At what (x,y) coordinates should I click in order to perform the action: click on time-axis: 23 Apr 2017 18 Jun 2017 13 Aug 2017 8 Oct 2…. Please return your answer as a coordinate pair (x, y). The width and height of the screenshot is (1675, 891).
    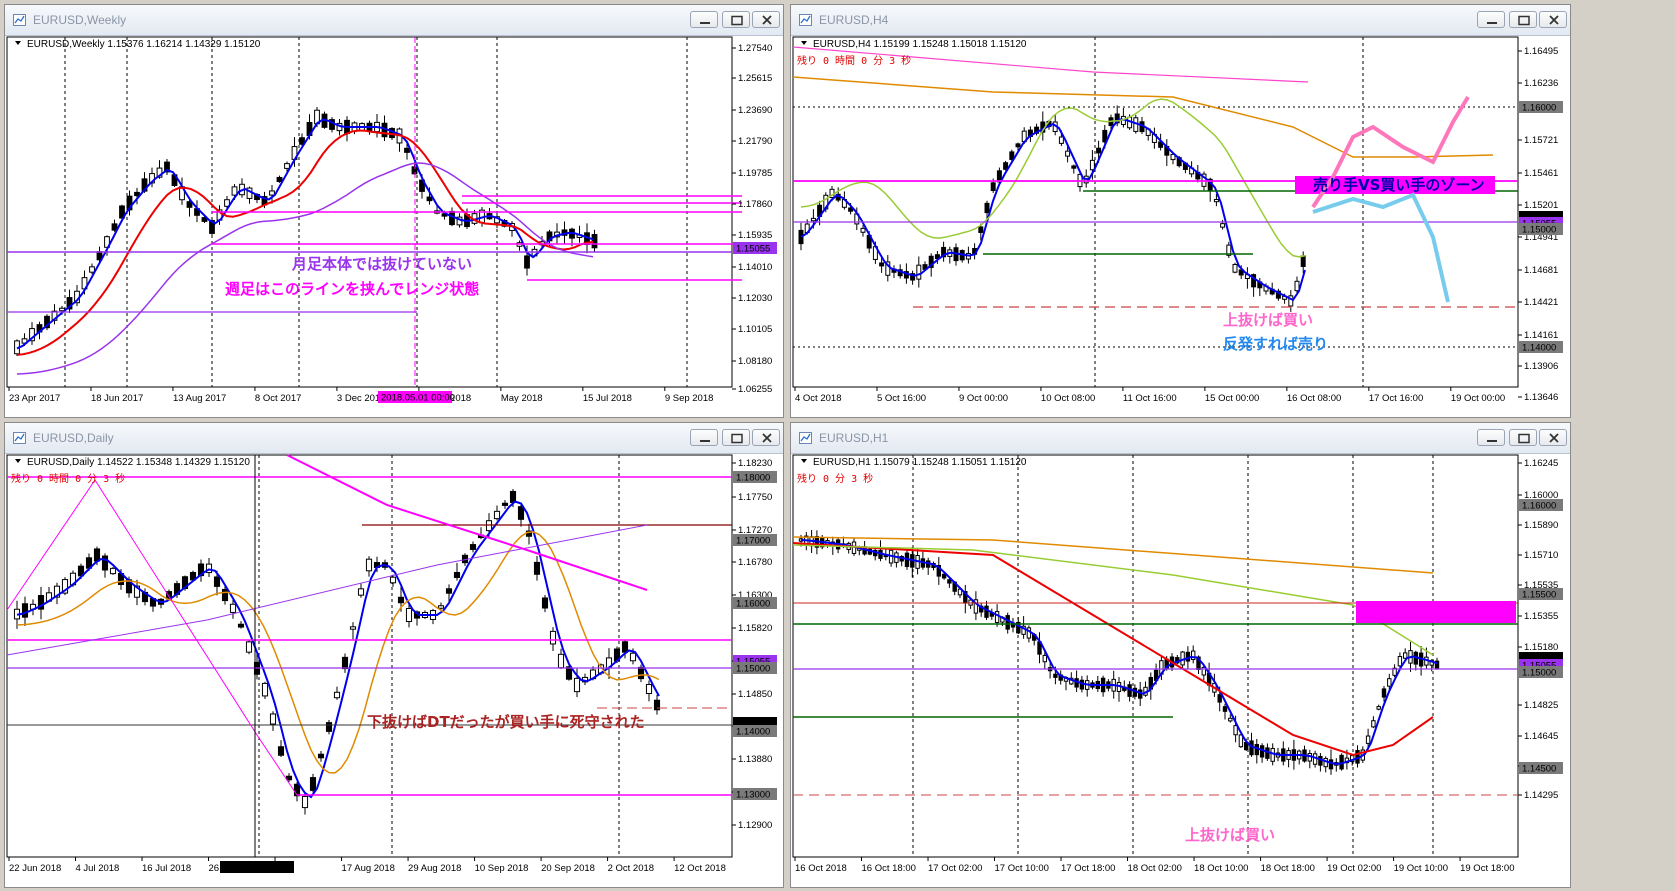
    Looking at the image, I should click on (360, 395).